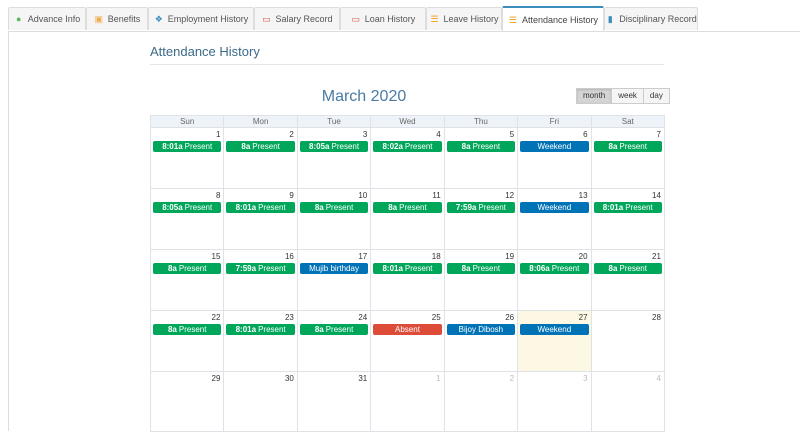 The height and width of the screenshot is (432, 800). What do you see at coordinates (481, 219) in the screenshot?
I see `calendar-day: 12 7:59a Present` at bounding box center [481, 219].